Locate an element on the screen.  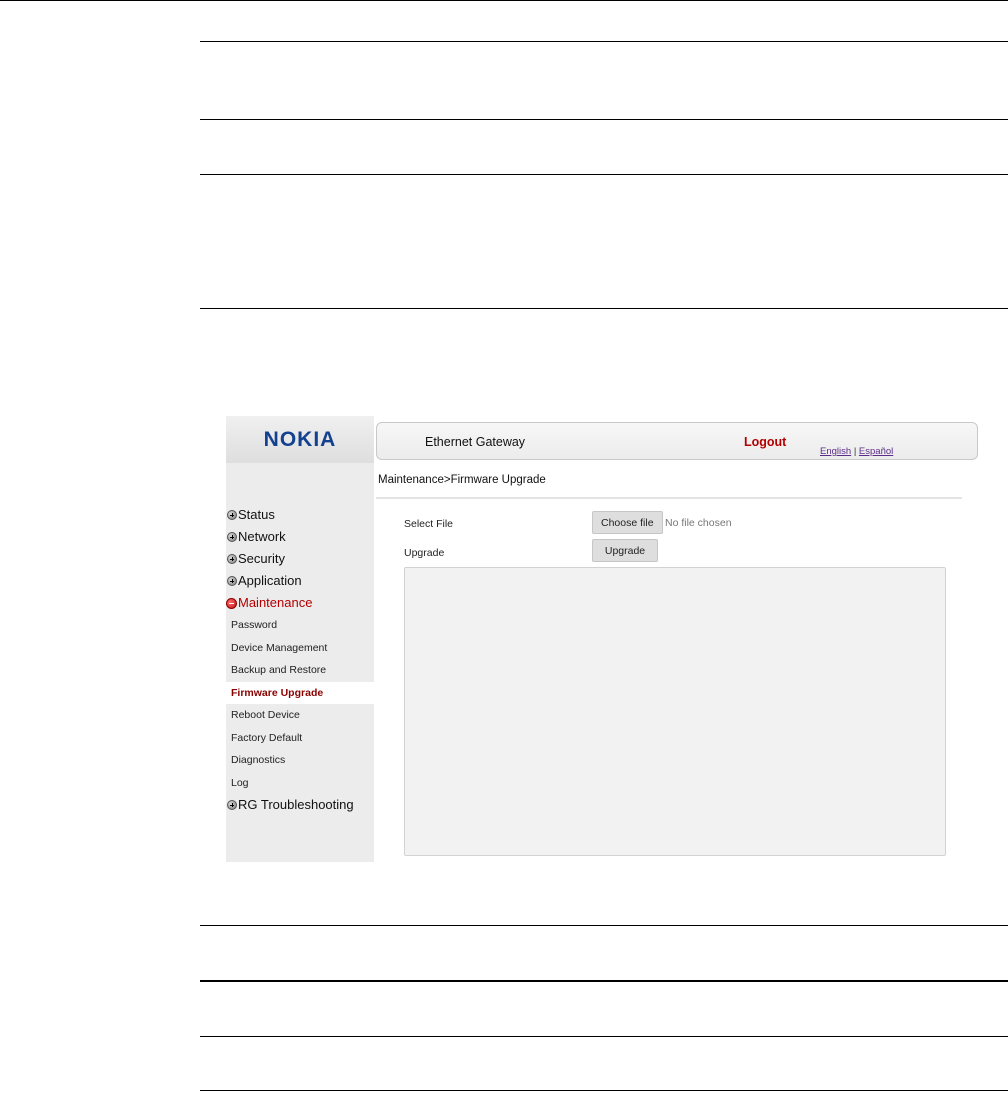
sidebar-subitem-device-management: Device Management is located at coordinates (300, 648).